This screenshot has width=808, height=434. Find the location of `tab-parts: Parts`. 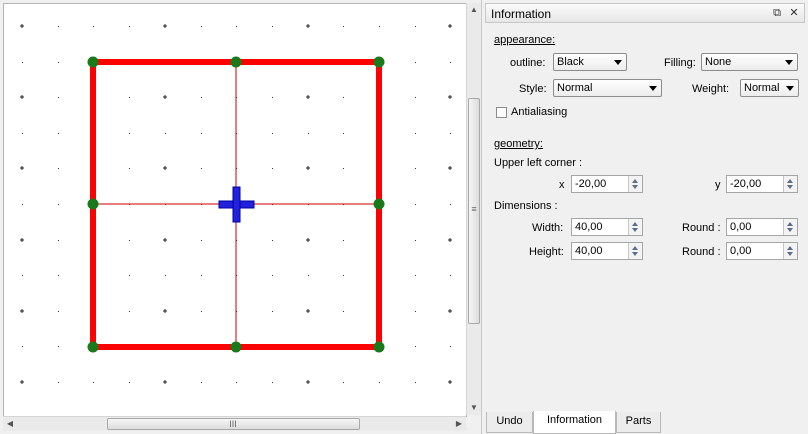

tab-parts: Parts is located at coordinates (638, 422).